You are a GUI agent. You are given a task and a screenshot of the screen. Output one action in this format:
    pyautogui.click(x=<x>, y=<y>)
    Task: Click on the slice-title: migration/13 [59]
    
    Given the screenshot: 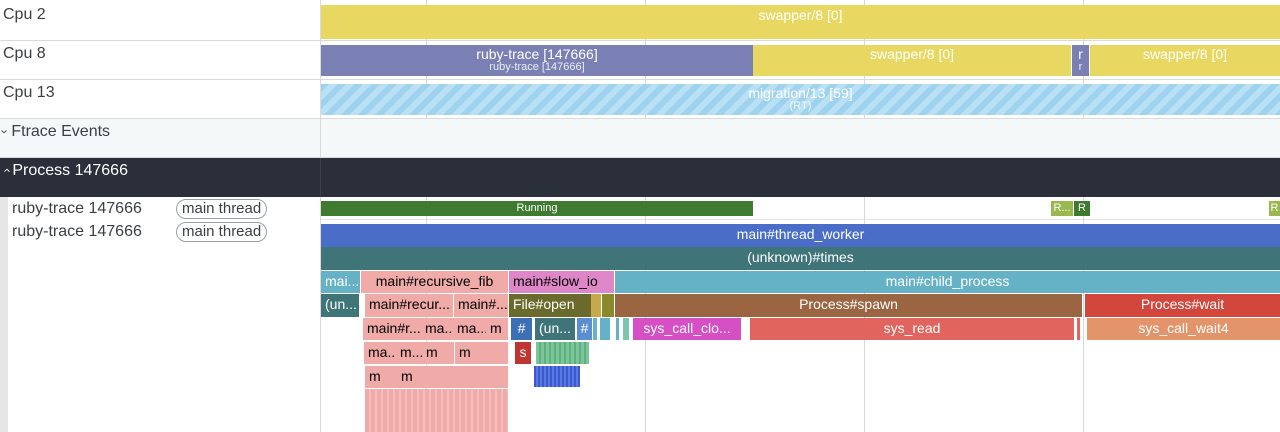 What is the action you would take?
    pyautogui.click(x=800, y=93)
    